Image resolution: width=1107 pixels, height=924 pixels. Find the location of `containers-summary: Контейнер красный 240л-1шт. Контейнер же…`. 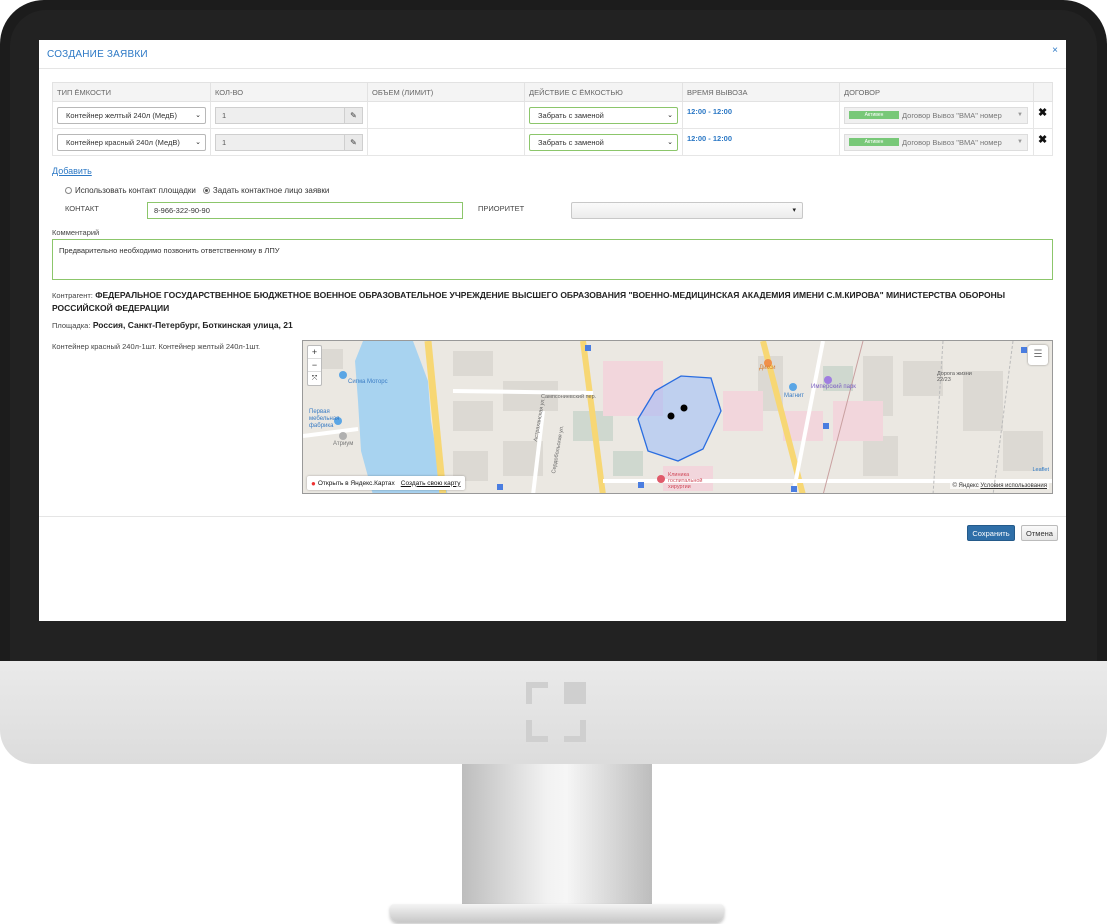

containers-summary: Контейнер красный 240л-1шт. Контейнер же… is located at coordinates (156, 346).